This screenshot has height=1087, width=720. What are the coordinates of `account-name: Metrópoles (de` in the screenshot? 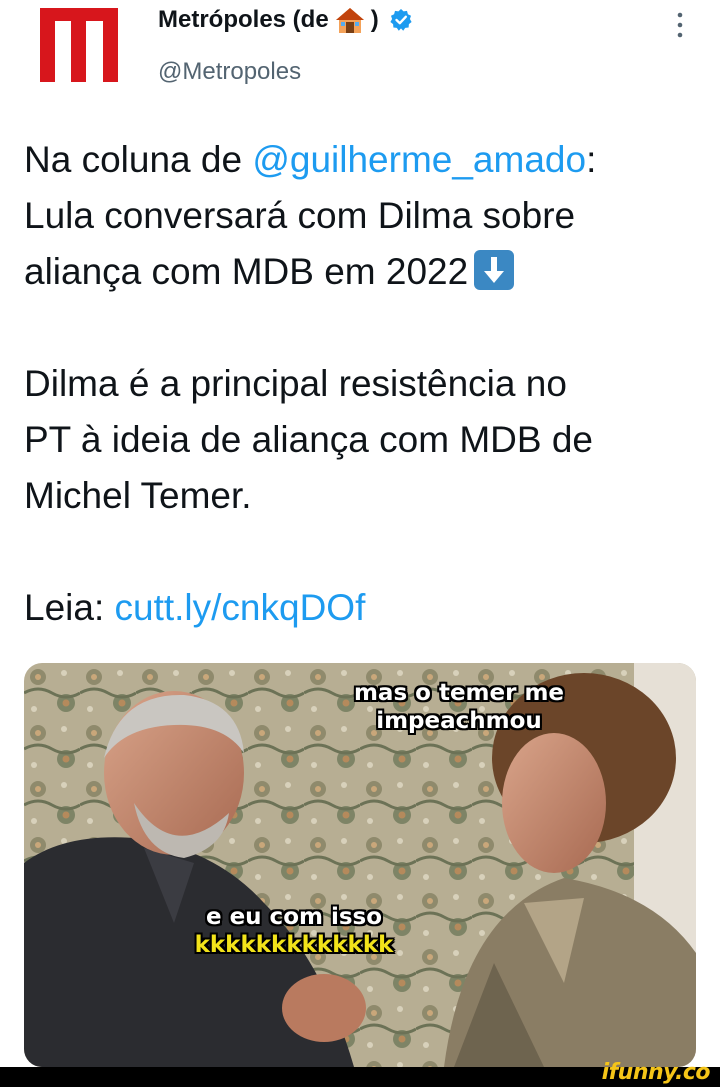 It's located at (243, 20).